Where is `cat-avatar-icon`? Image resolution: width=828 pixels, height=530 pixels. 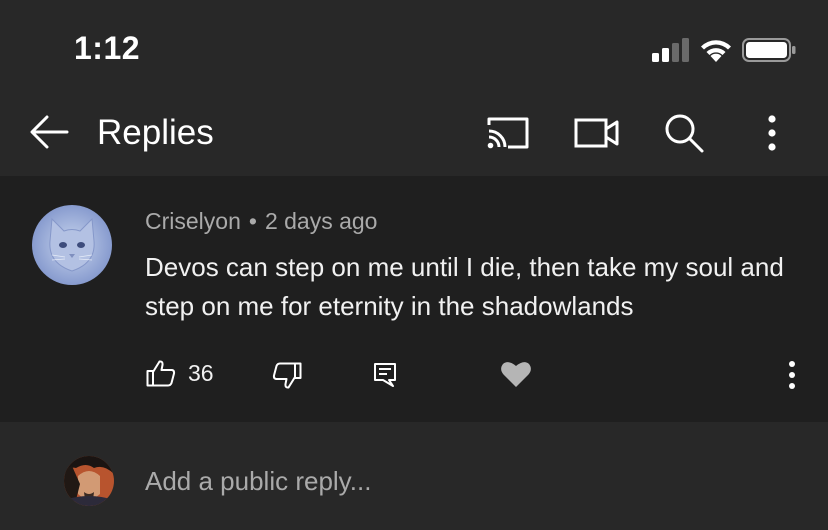 cat-avatar-icon is located at coordinates (72, 245).